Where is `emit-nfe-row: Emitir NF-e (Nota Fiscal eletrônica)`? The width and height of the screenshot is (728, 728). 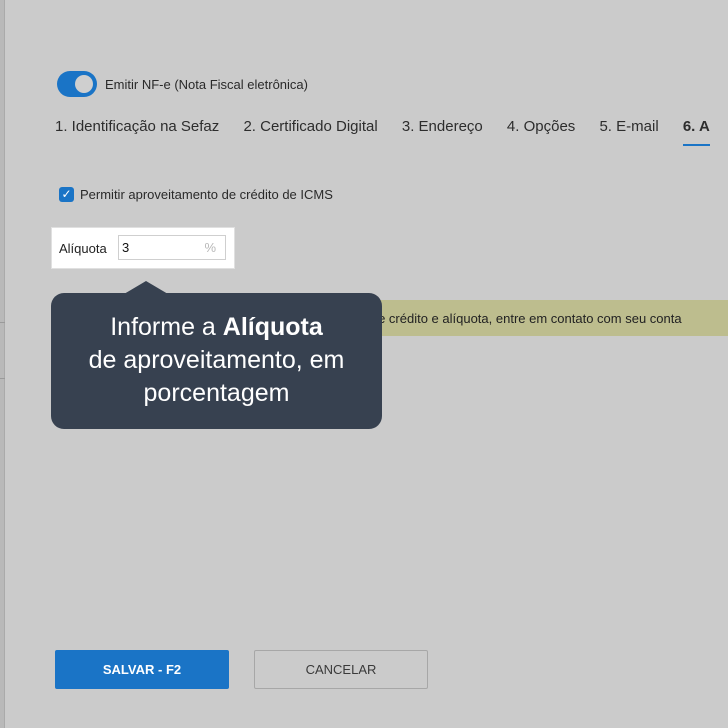
emit-nfe-row: Emitir NF-e (Nota Fiscal eletrônica) is located at coordinates (182, 84).